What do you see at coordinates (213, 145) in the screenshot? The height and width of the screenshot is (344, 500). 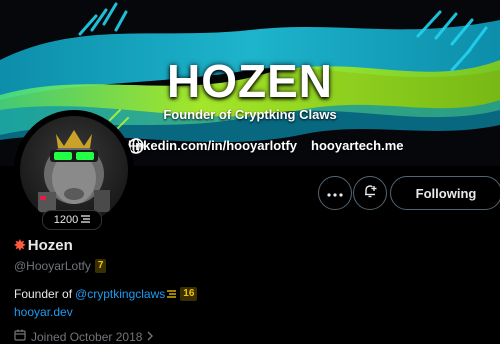 I see `banner-link-linkedin: linkedin.com/in/hooyarlotfy` at bounding box center [213, 145].